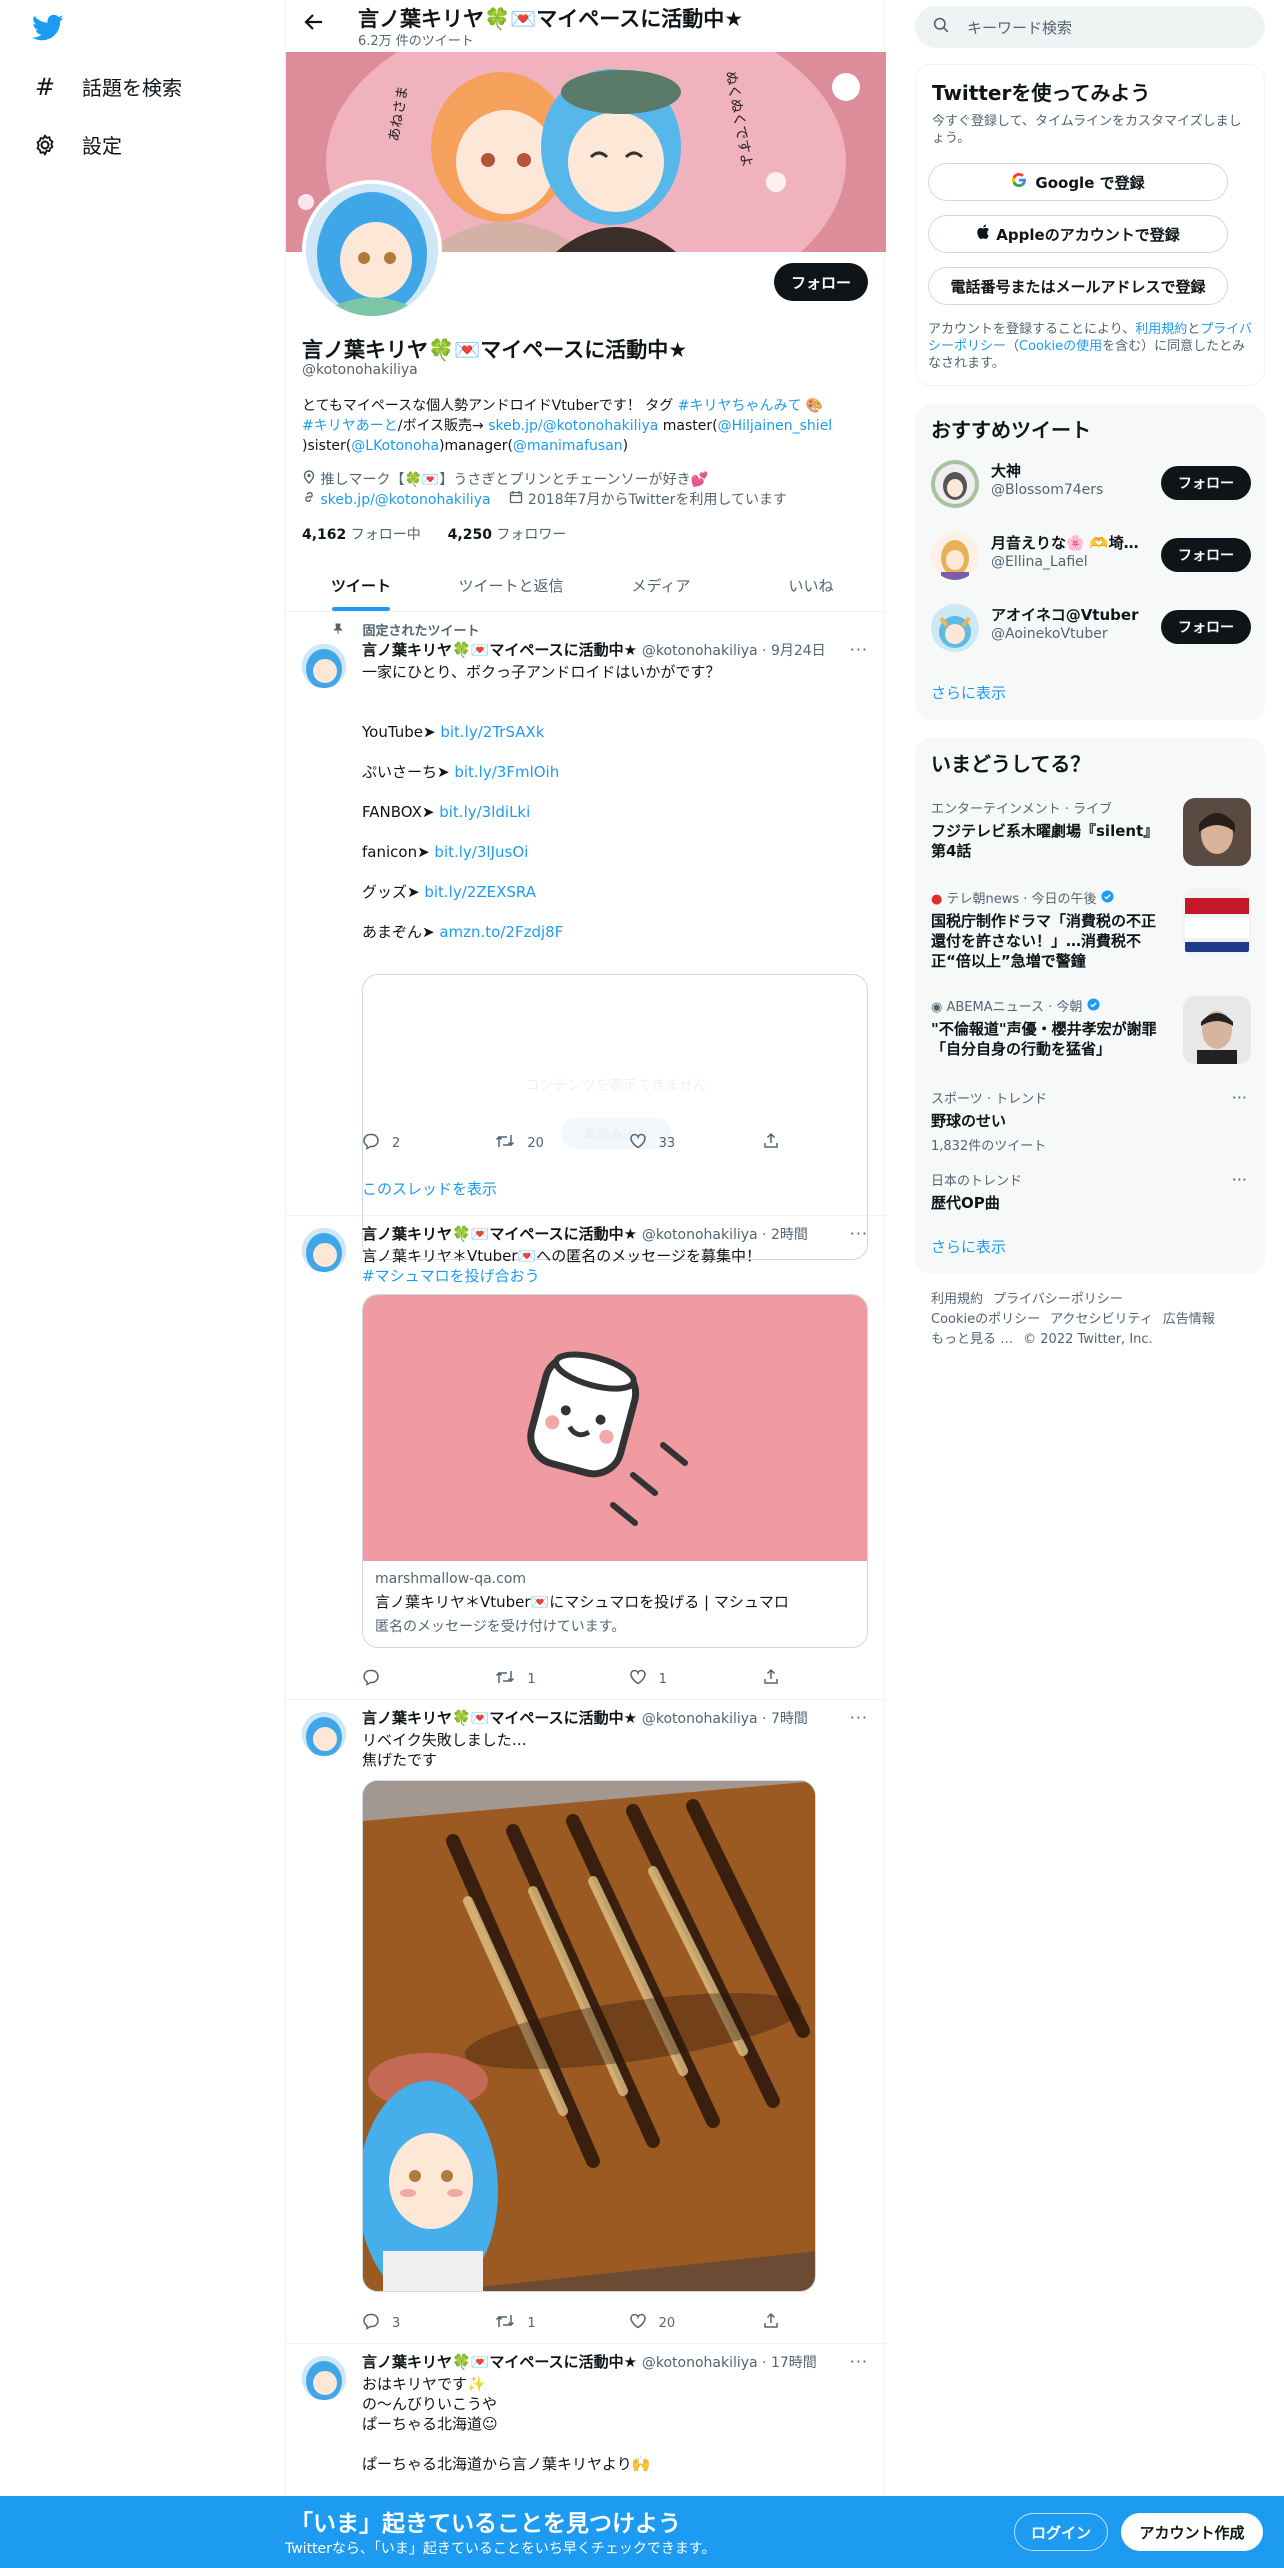 The height and width of the screenshot is (2568, 1284). I want to click on recommended-user: 大神 @Blossom74ers フォロー, so click(1091, 484).